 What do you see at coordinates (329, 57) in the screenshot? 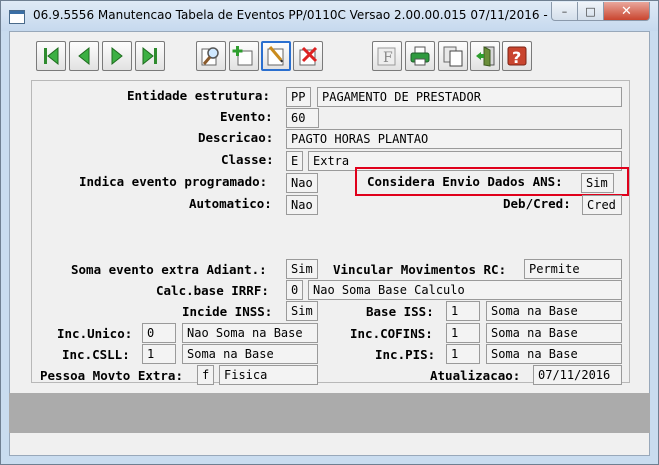
I see `toolbar: F ?` at bounding box center [329, 57].